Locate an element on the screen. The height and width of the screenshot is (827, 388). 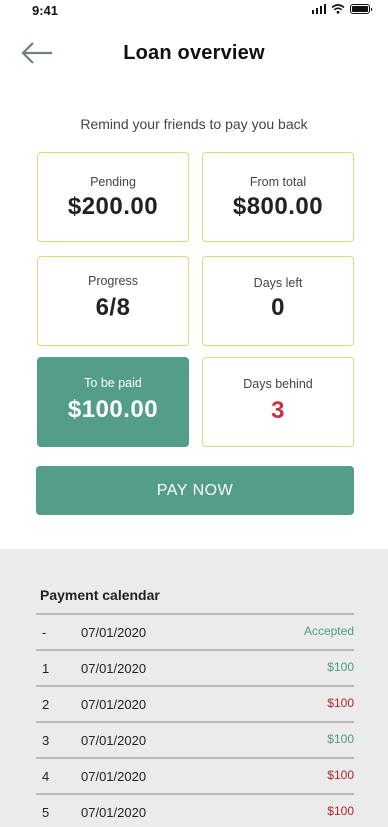
days-behind-card: Days behind 3 is located at coordinates (278, 402).